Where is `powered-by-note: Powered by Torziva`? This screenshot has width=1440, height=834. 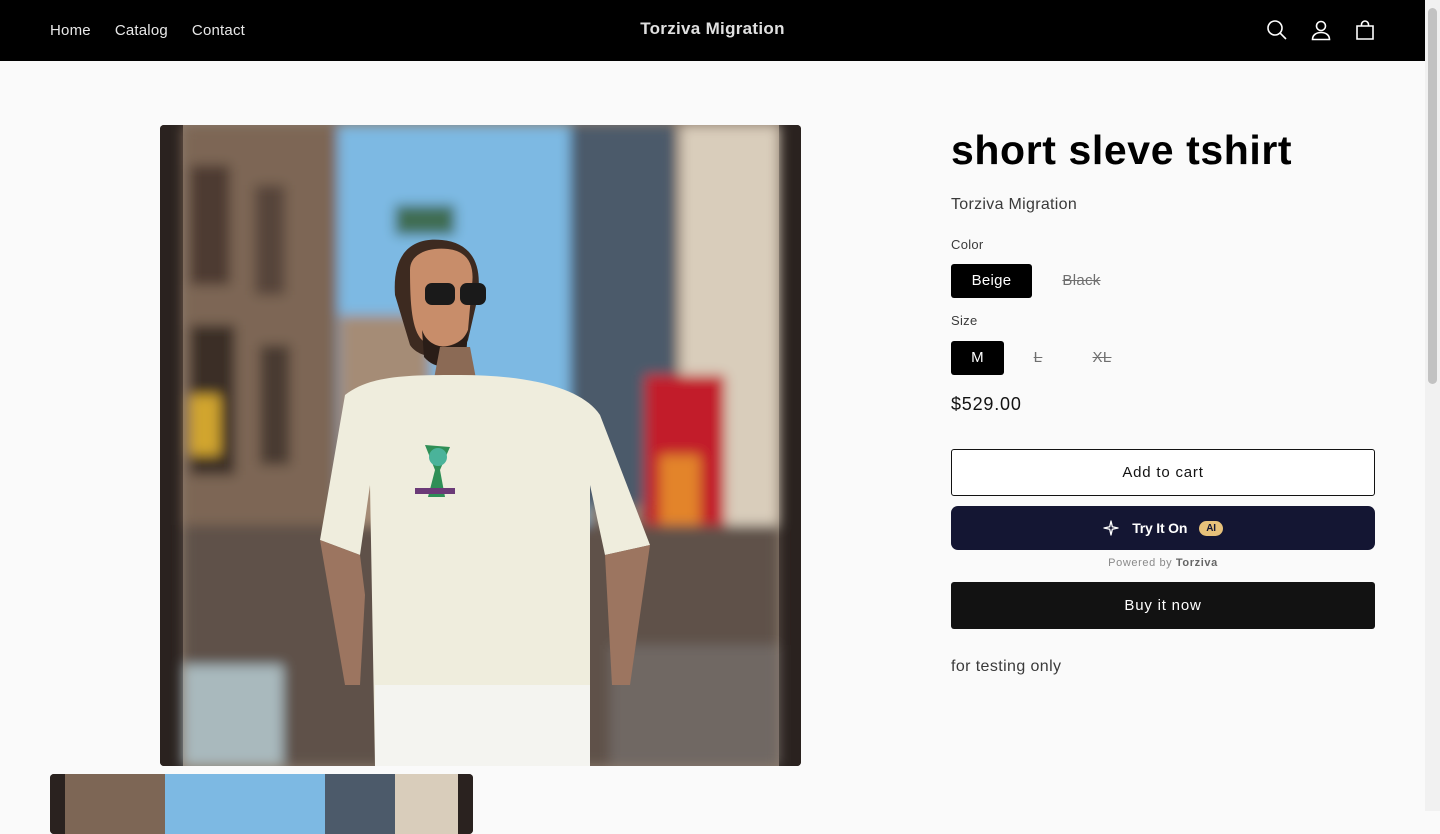
powered-by-note: Powered by Torziva is located at coordinates (1163, 563).